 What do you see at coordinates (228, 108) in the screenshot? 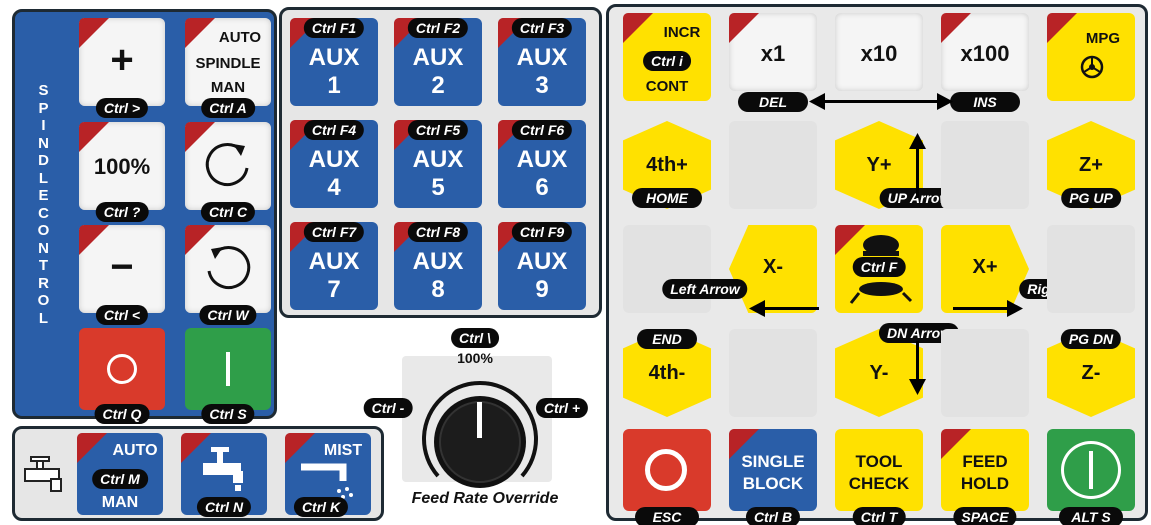
I see `shortcut-ctrl-a: Ctrl A` at bounding box center [228, 108].